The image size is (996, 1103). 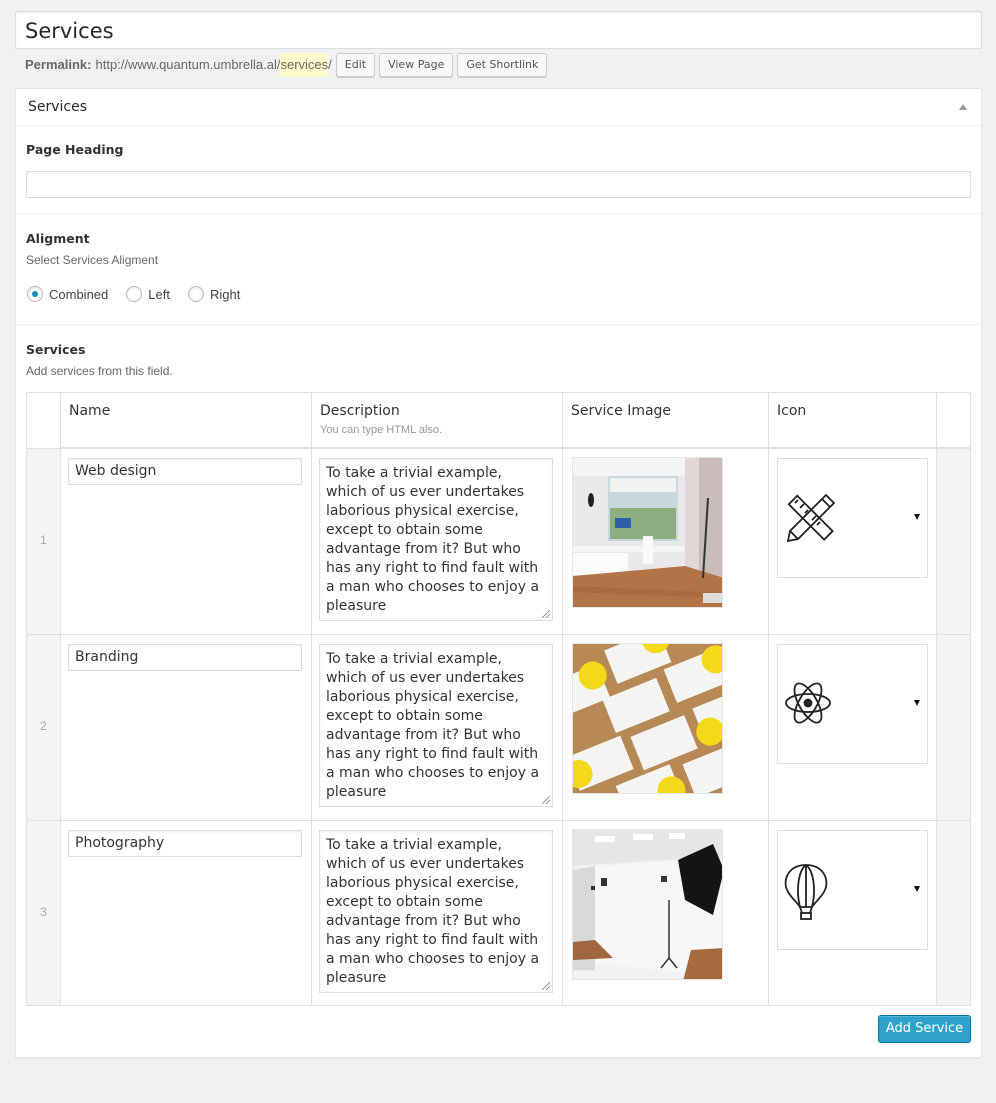 What do you see at coordinates (75, 149) in the screenshot?
I see `page-heading-label: Page Heading` at bounding box center [75, 149].